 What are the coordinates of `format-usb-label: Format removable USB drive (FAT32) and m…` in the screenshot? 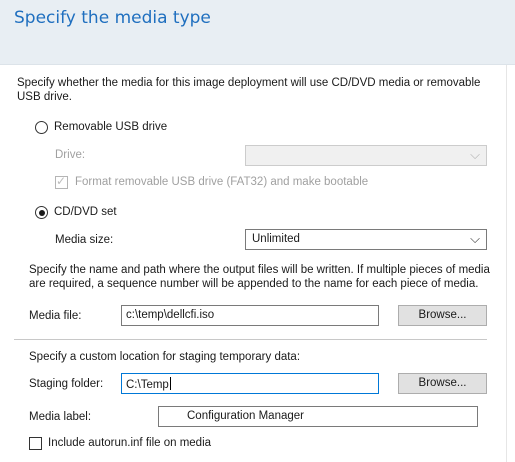 It's located at (221, 182).